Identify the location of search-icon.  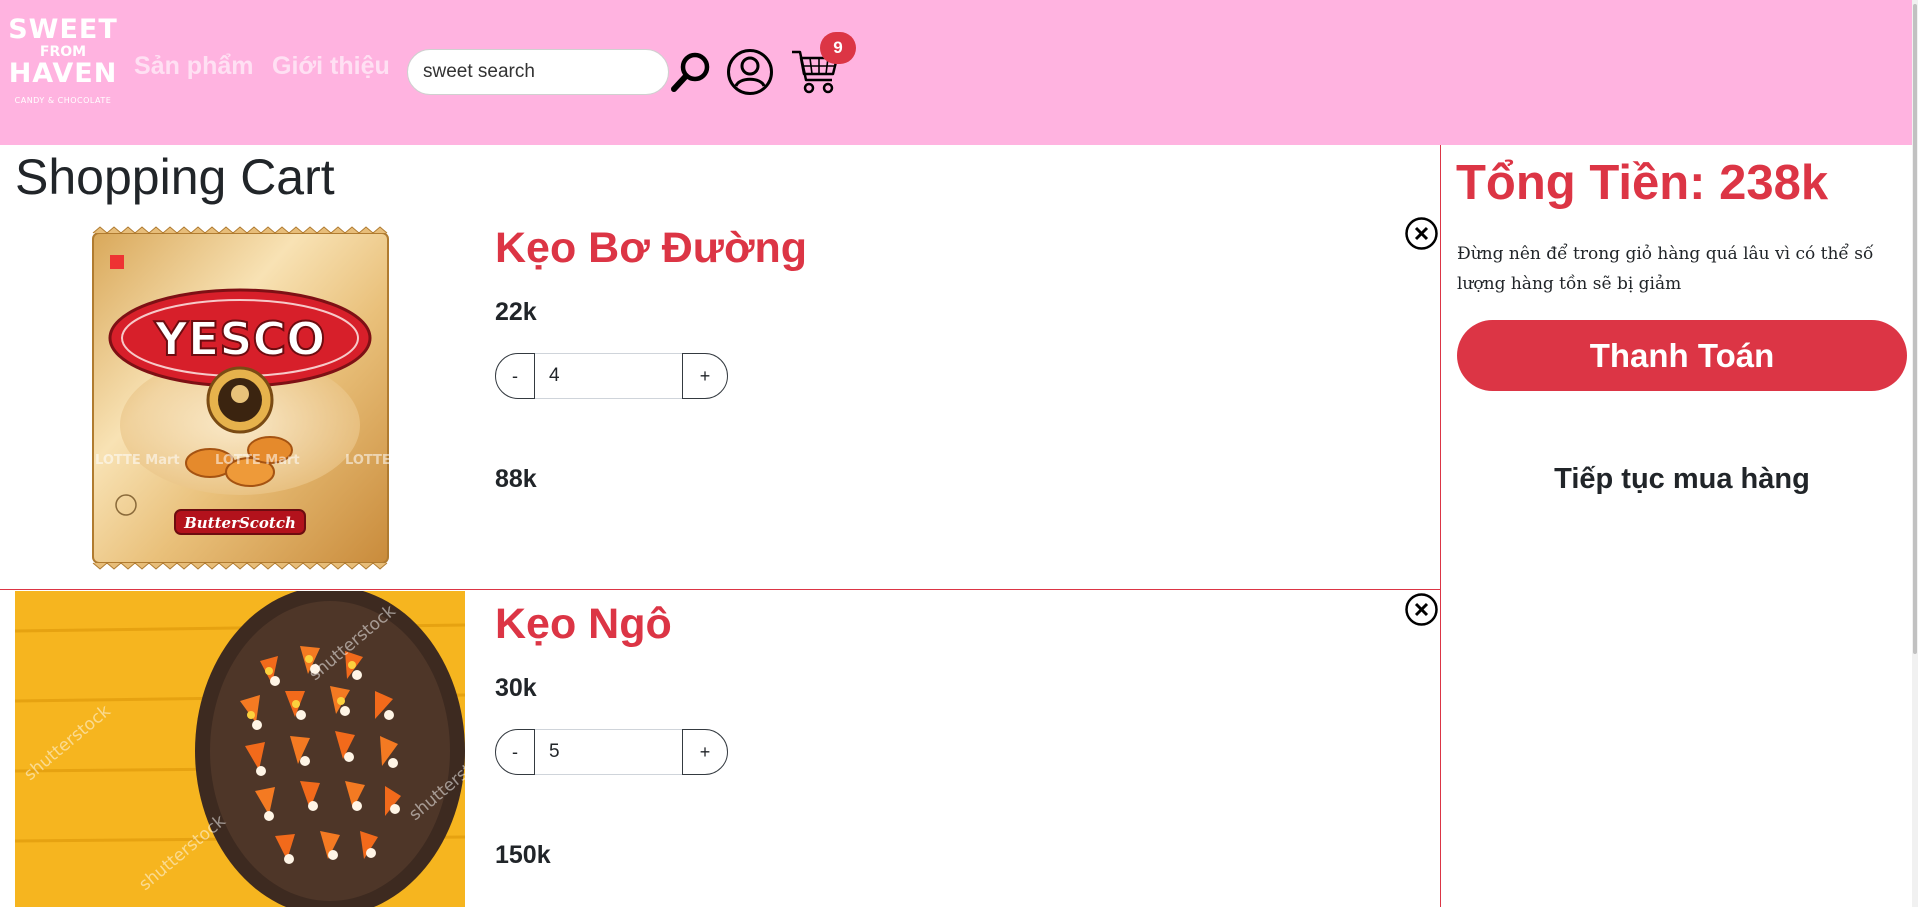
(690, 72).